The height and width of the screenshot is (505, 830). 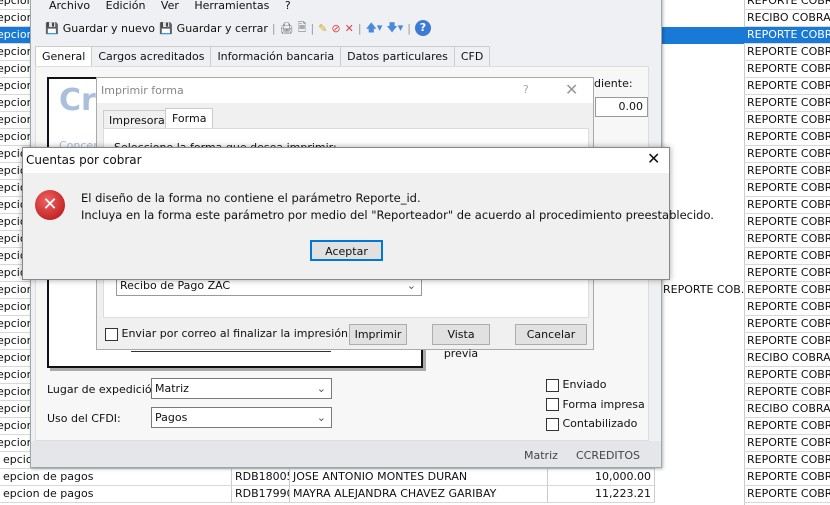 I want to click on uso-cfdi-select: Pagos ⌄, so click(x=241, y=417).